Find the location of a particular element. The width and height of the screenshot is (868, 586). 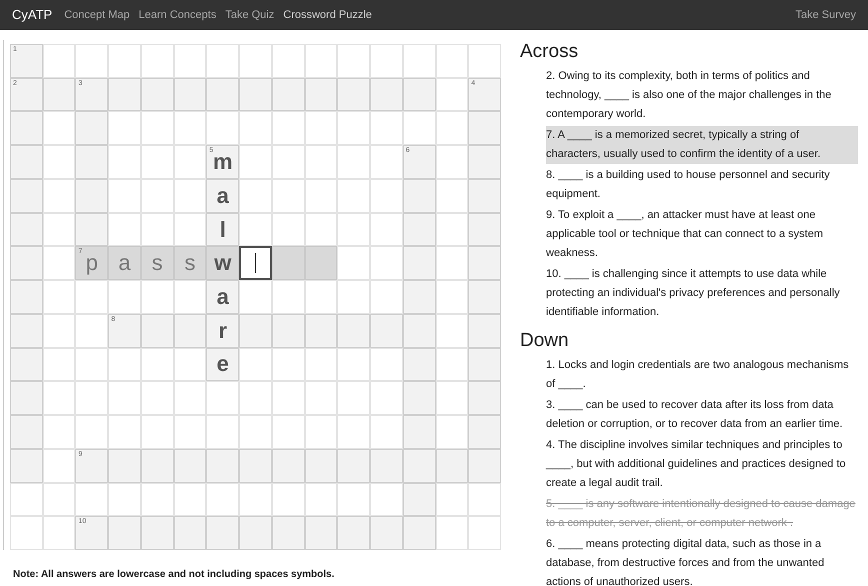

clue-heading: Down is located at coordinates (545, 341).